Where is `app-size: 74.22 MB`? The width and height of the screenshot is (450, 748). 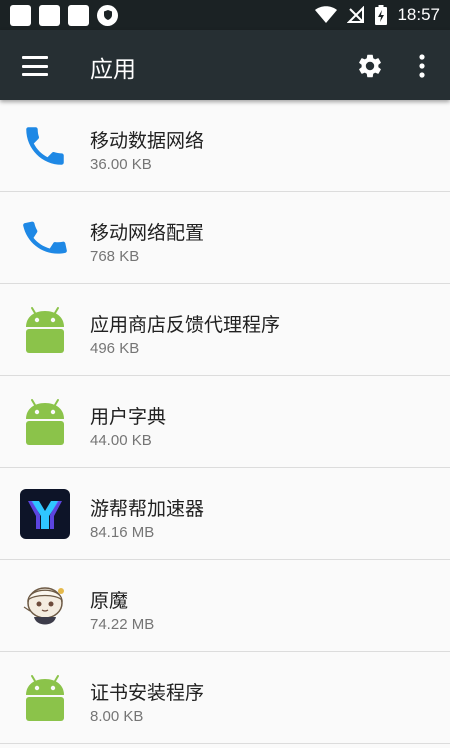 app-size: 74.22 MB is located at coordinates (122, 624).